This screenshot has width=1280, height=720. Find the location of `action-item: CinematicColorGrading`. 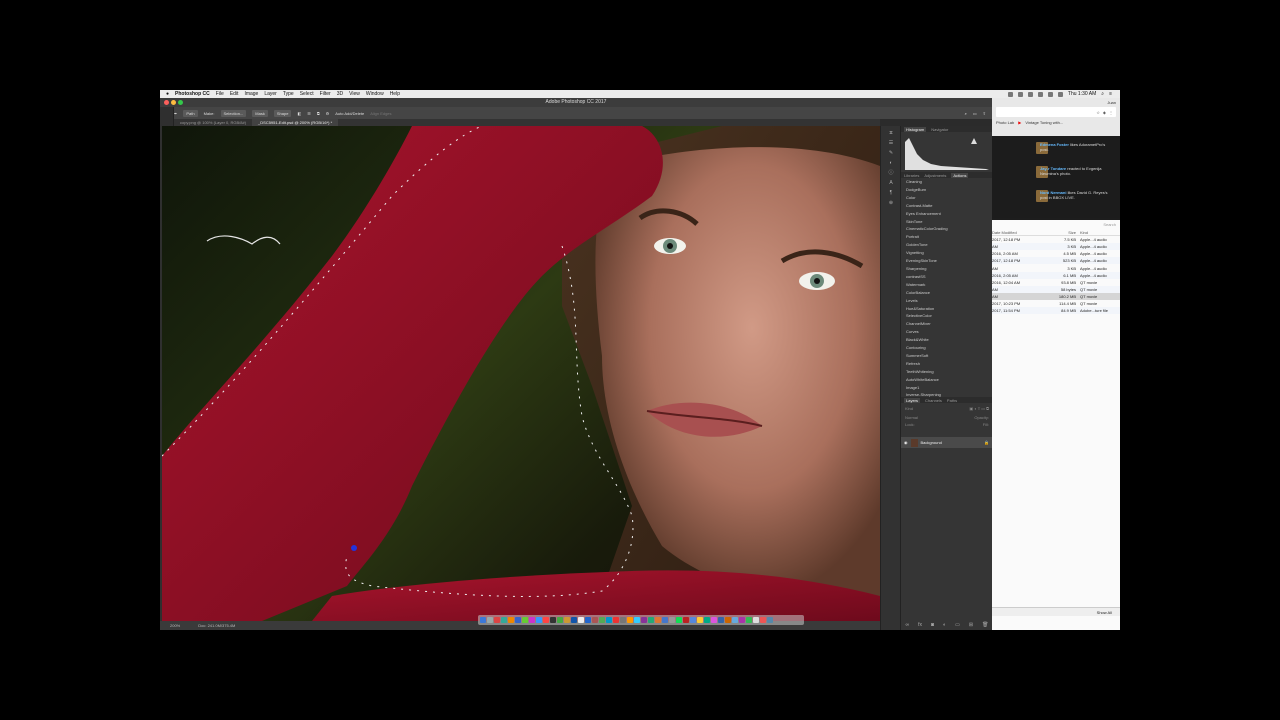

action-item: CinematicColorGrading is located at coordinates (949, 229).